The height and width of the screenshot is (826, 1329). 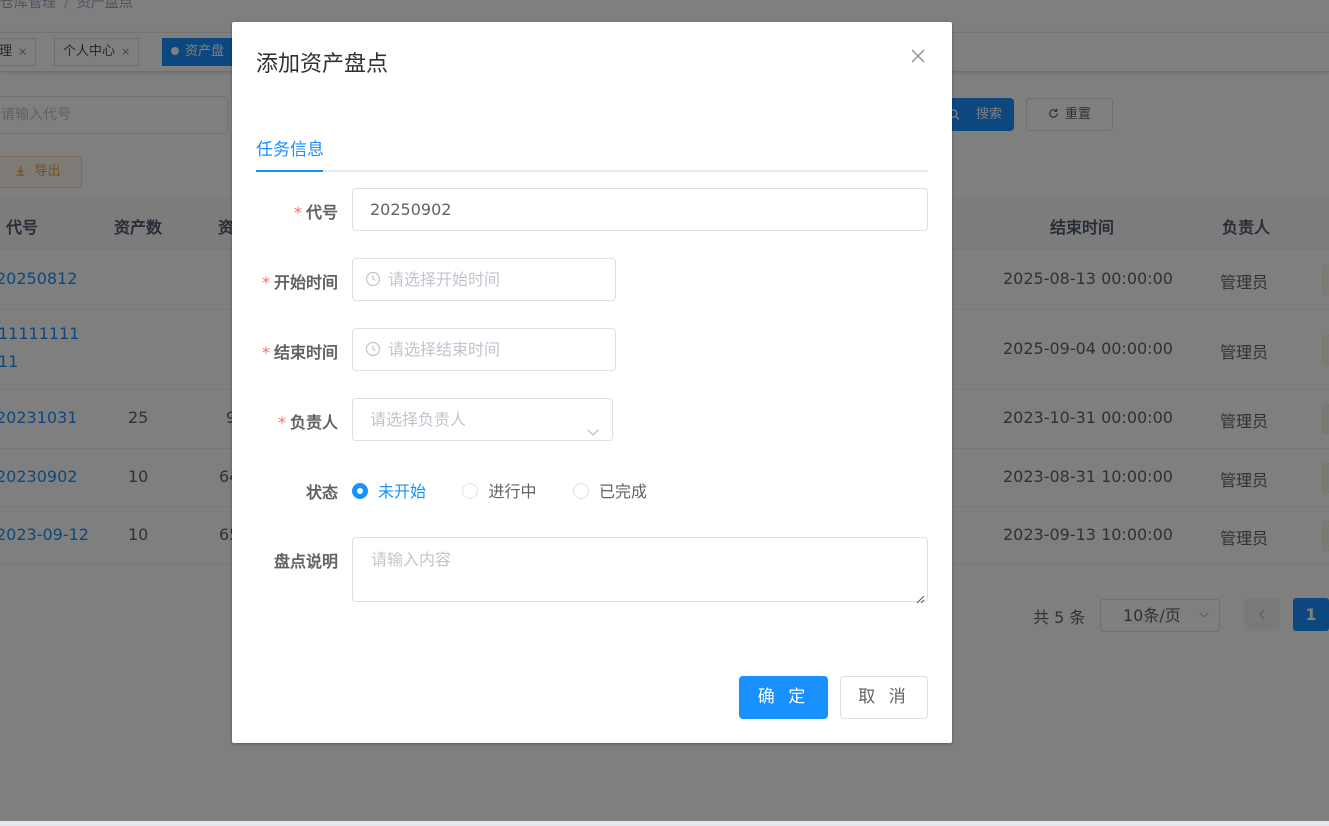 What do you see at coordinates (289, 171) in the screenshot?
I see `tab-active-bar` at bounding box center [289, 171].